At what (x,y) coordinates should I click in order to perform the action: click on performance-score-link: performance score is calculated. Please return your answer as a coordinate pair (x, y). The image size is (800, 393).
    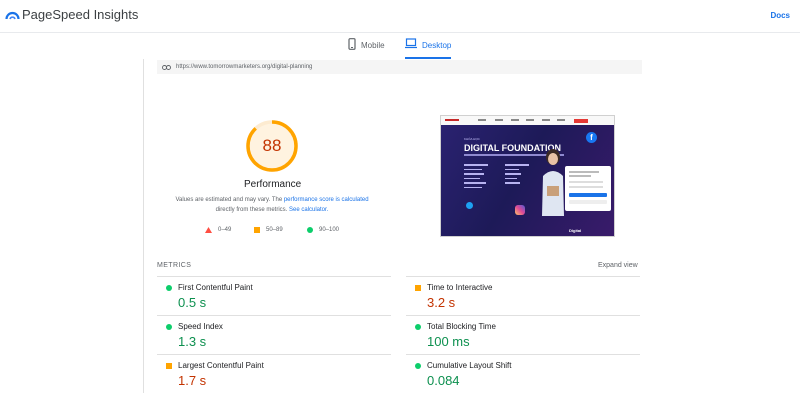
    Looking at the image, I should click on (326, 200).